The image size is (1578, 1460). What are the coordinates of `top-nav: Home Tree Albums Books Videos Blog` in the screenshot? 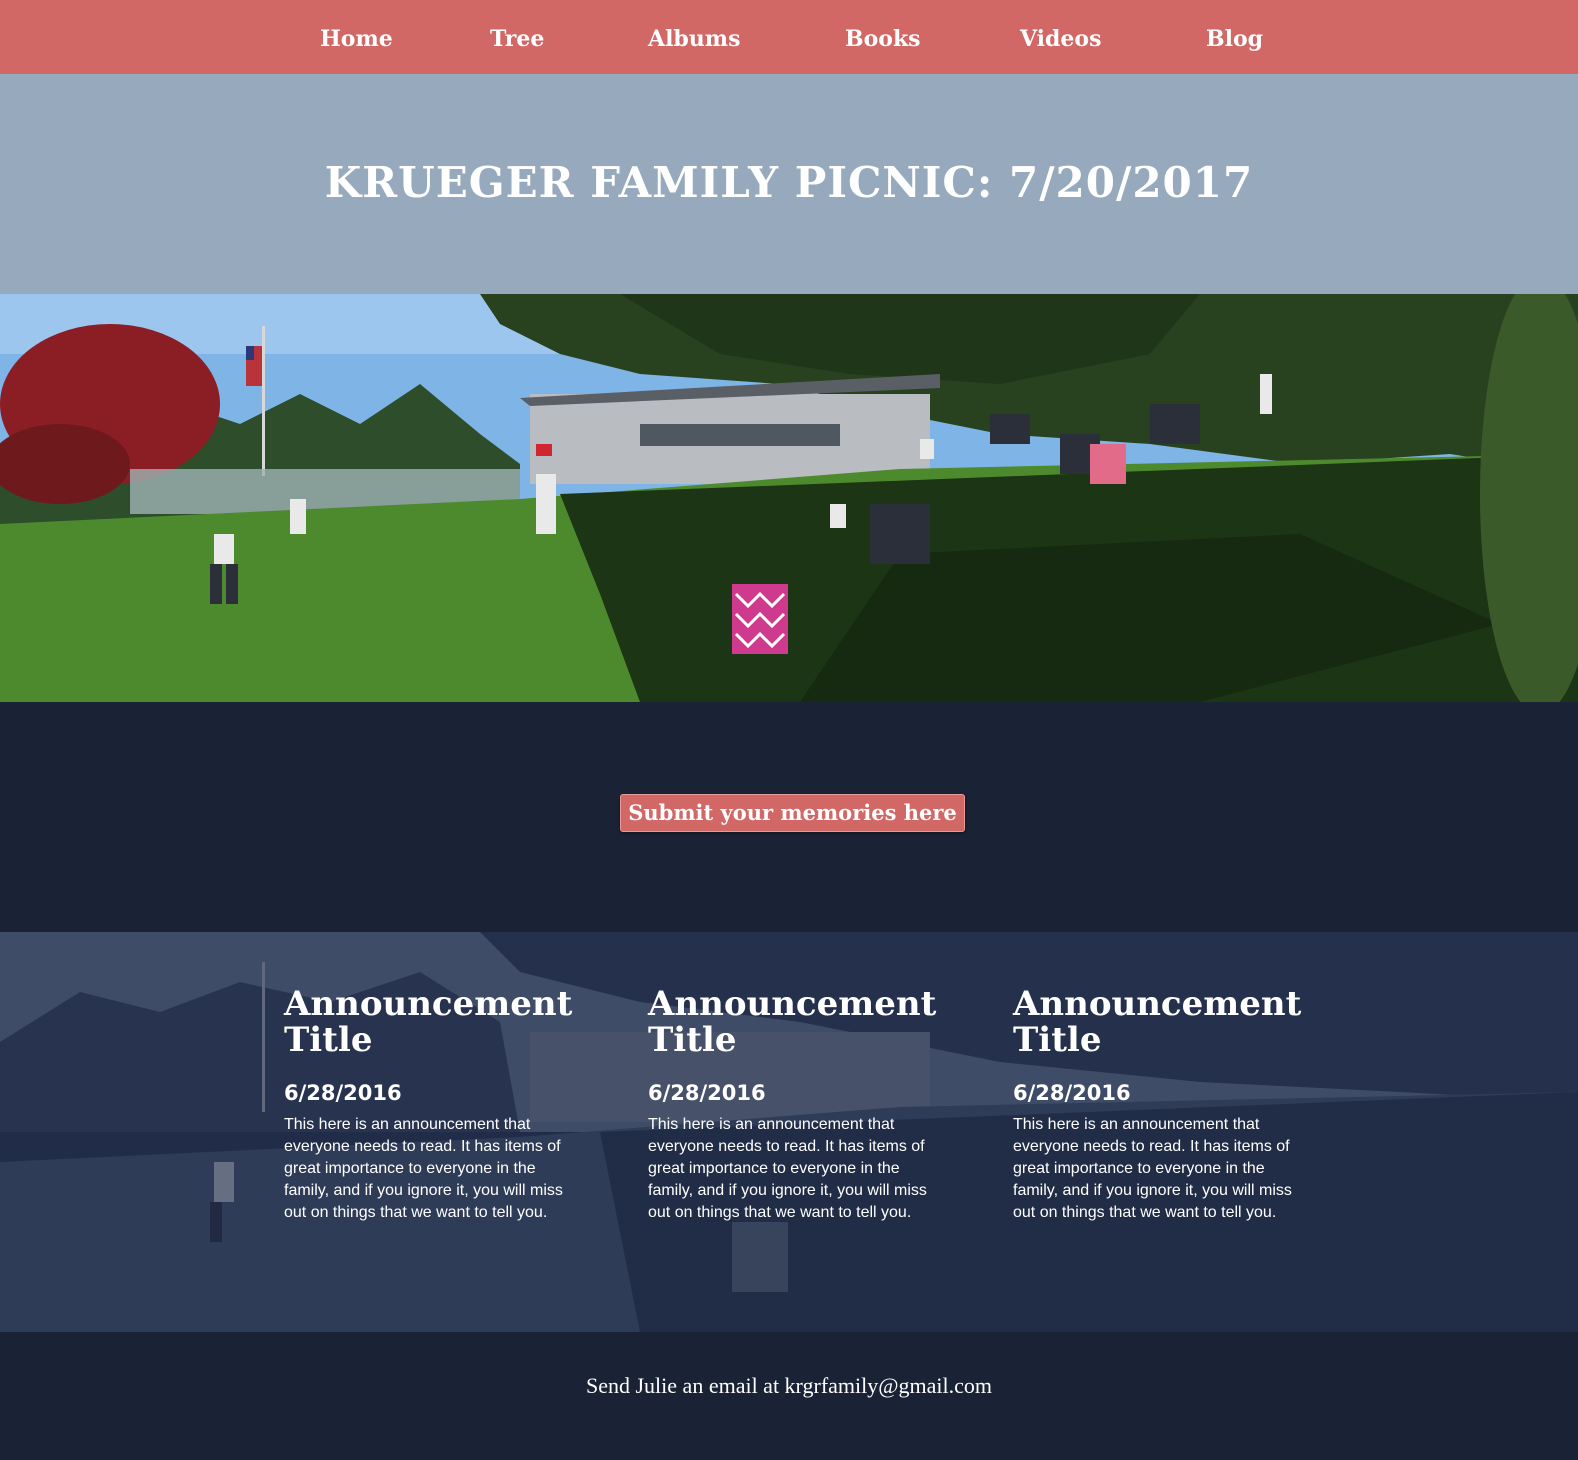 It's located at (789, 37).